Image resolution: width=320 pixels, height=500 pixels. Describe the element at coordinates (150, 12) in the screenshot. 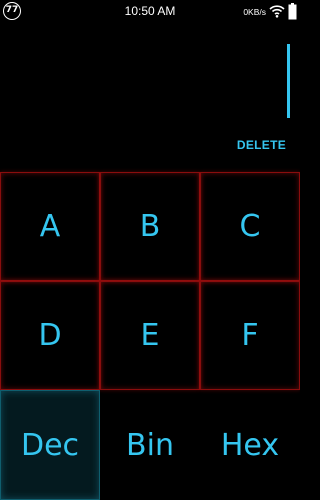

I see `status-bar: 77 10:50 AM 0KB/s` at that location.